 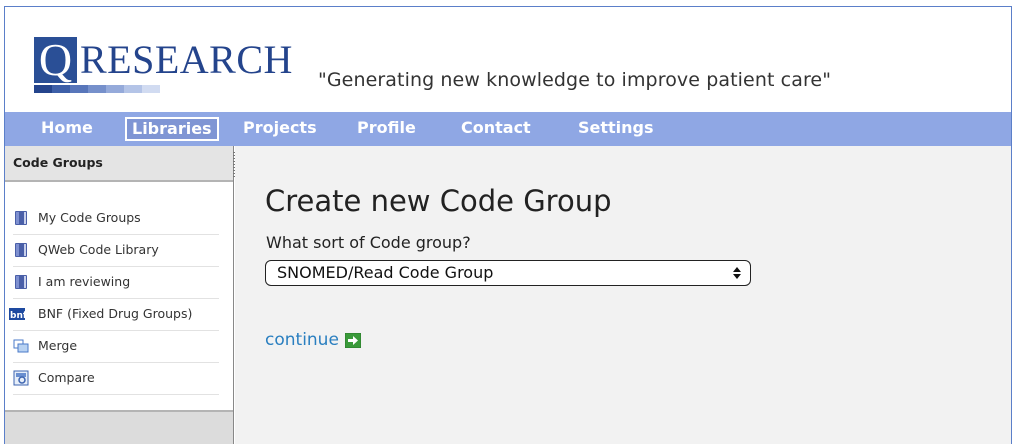 What do you see at coordinates (116, 346) in the screenshot?
I see `sidebar-item-merge: Merge` at bounding box center [116, 346].